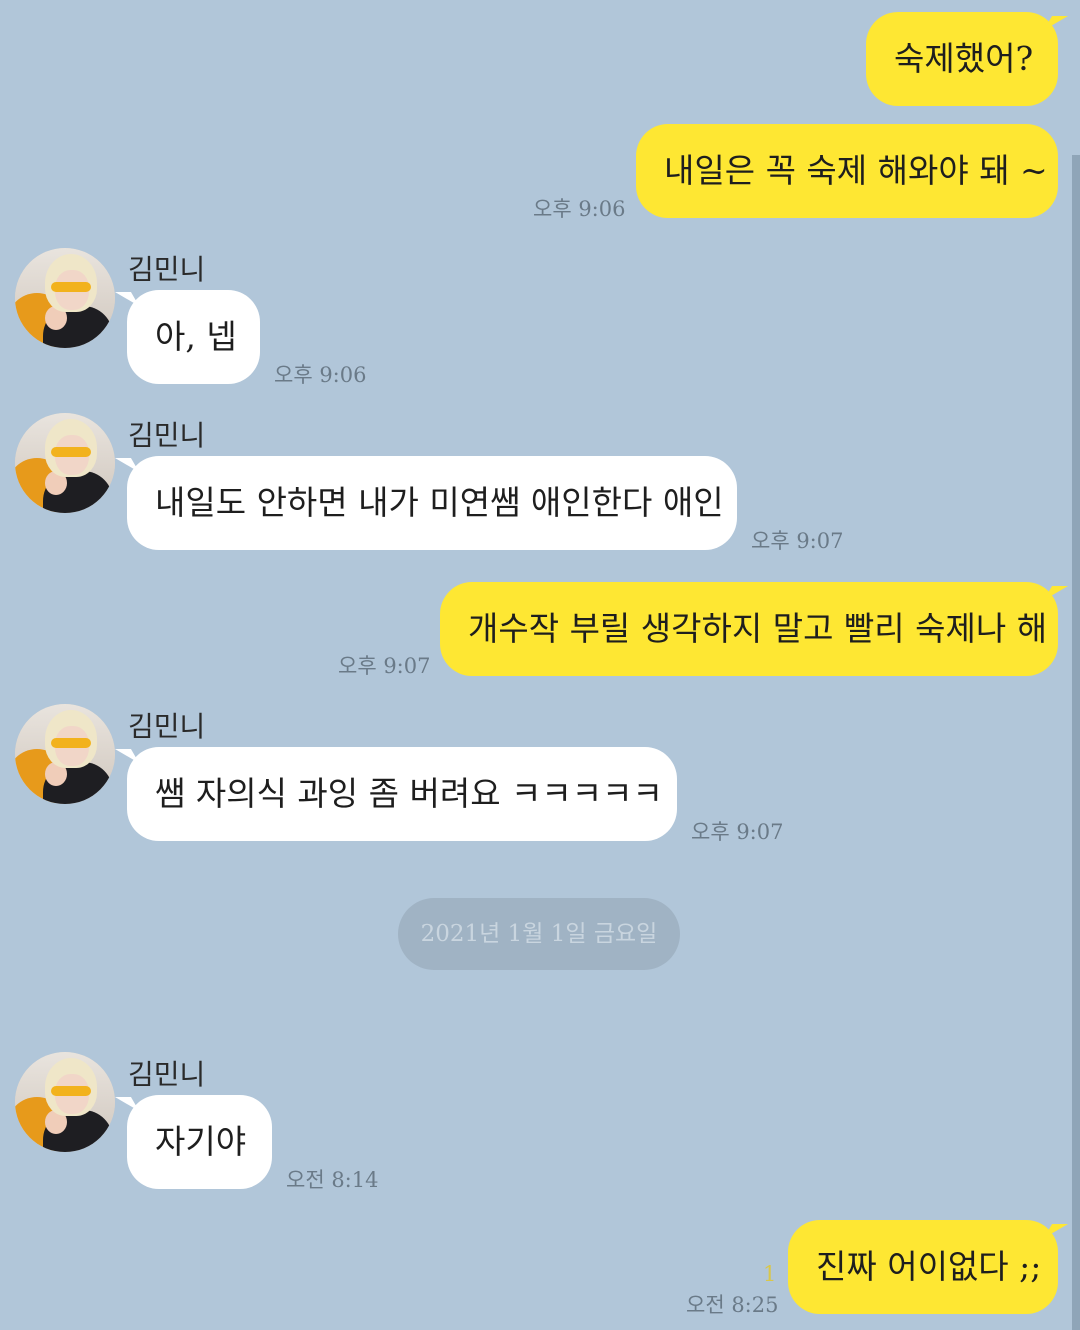 The width and height of the screenshot is (1080, 1330). Describe the element at coordinates (847, 171) in the screenshot. I see `message-bubble-sent: 내일은 꼭 숙제 해와야 돼 ~` at that location.